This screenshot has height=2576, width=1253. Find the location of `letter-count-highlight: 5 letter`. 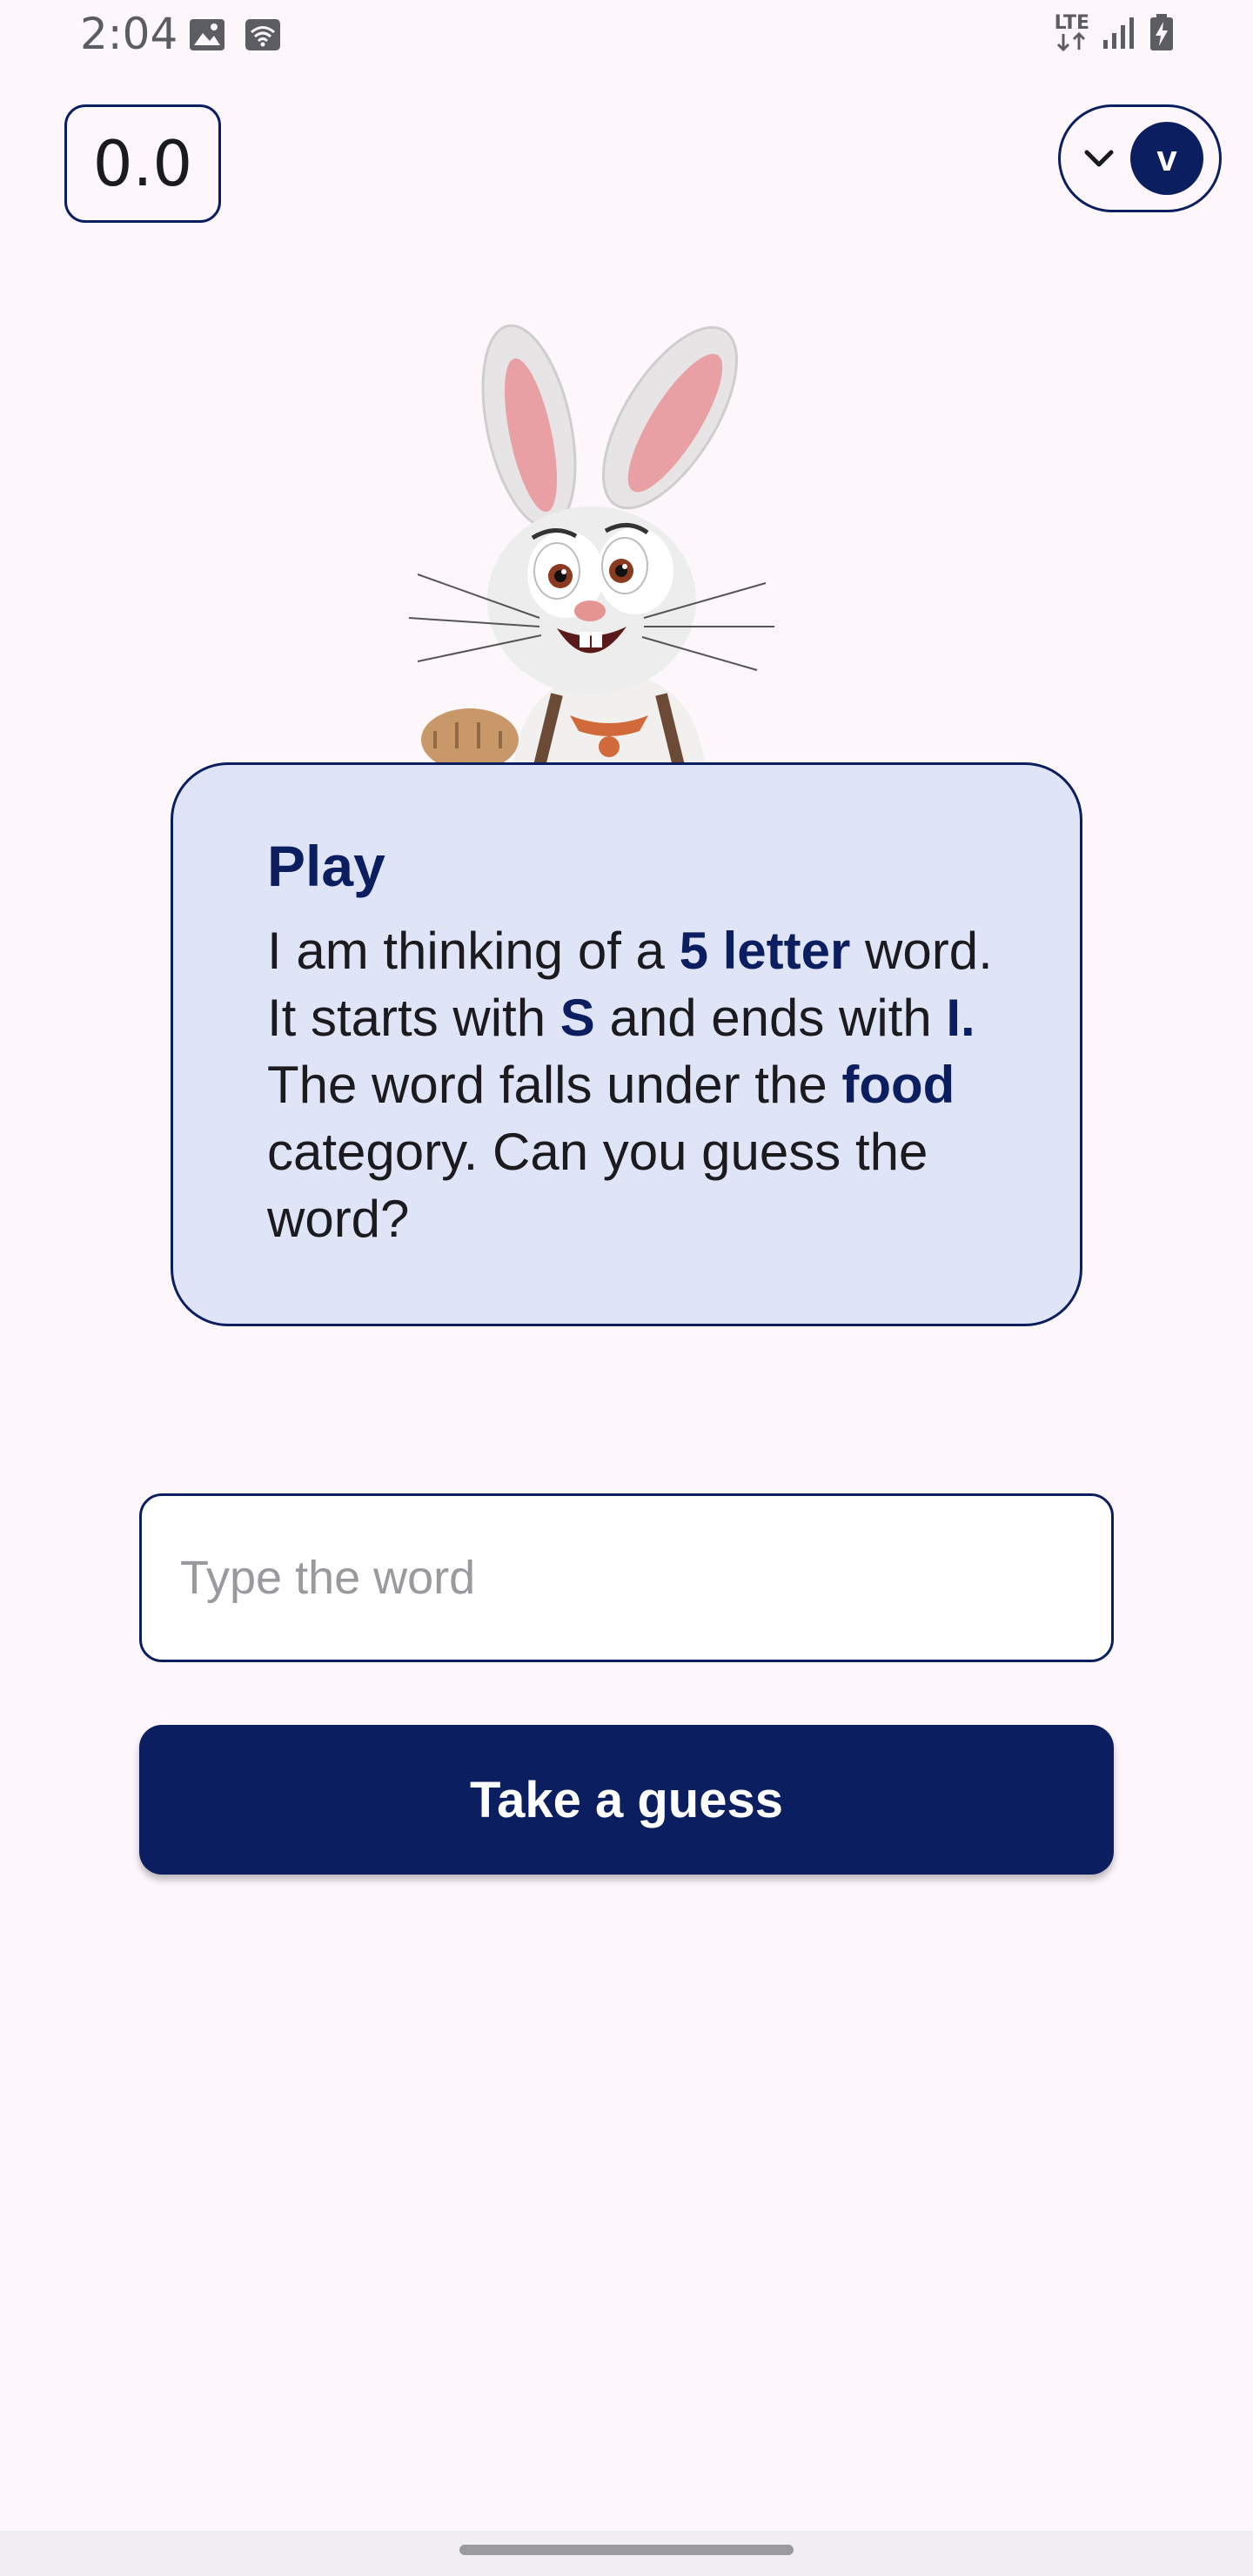

letter-count-highlight: 5 letter is located at coordinates (765, 950).